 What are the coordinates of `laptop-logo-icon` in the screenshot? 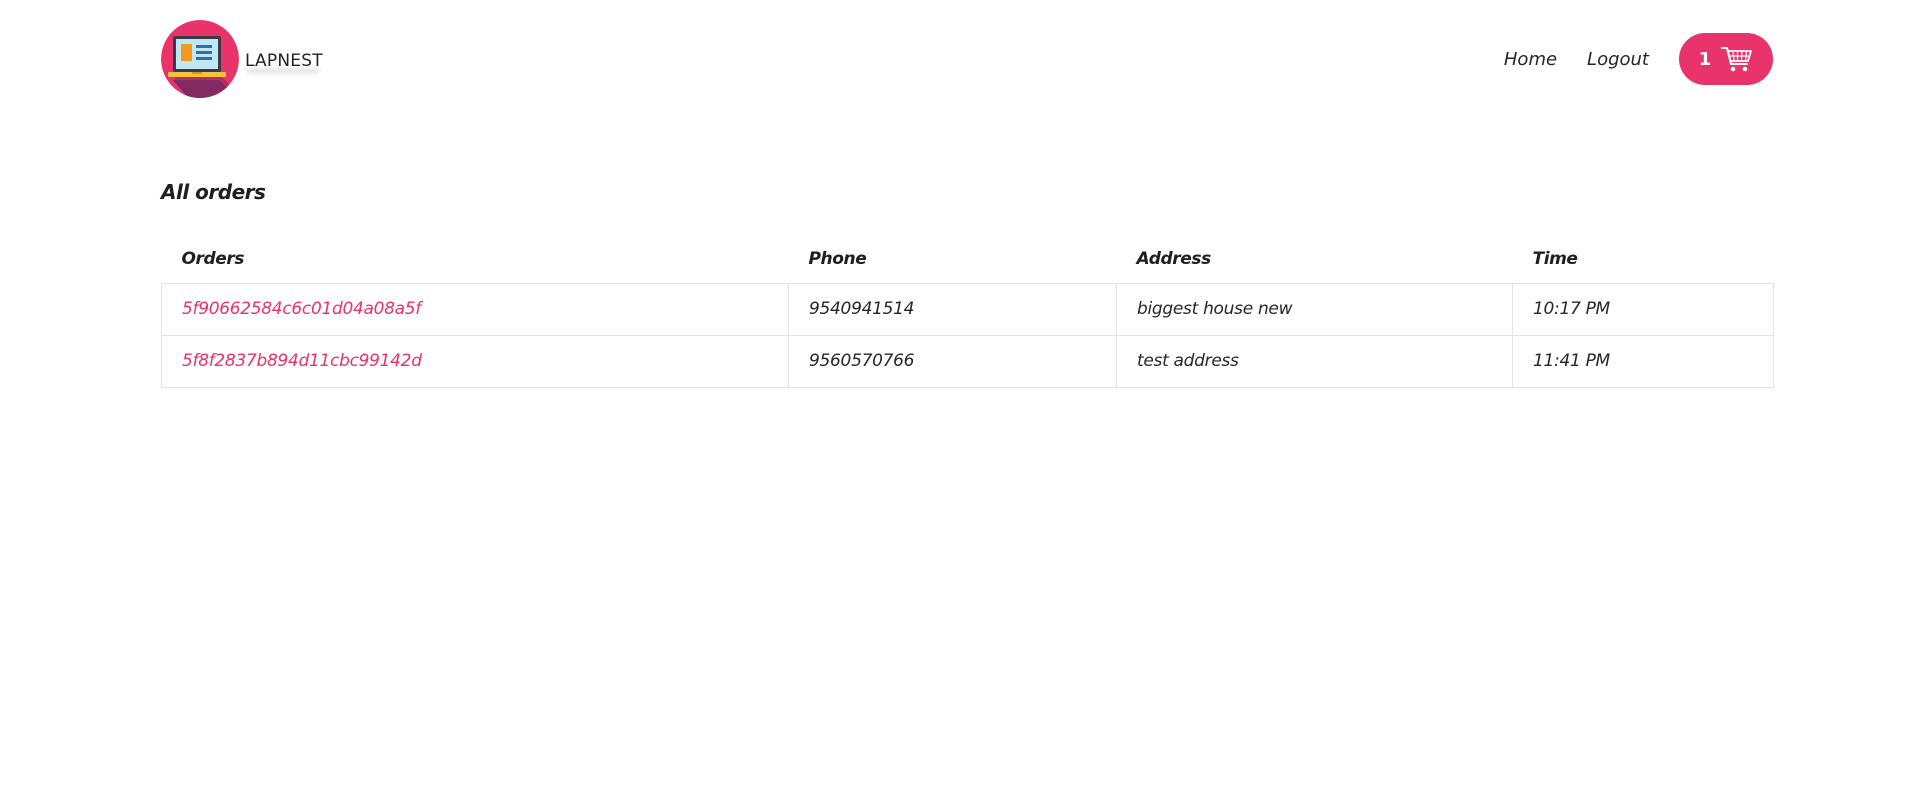 It's located at (200, 59).